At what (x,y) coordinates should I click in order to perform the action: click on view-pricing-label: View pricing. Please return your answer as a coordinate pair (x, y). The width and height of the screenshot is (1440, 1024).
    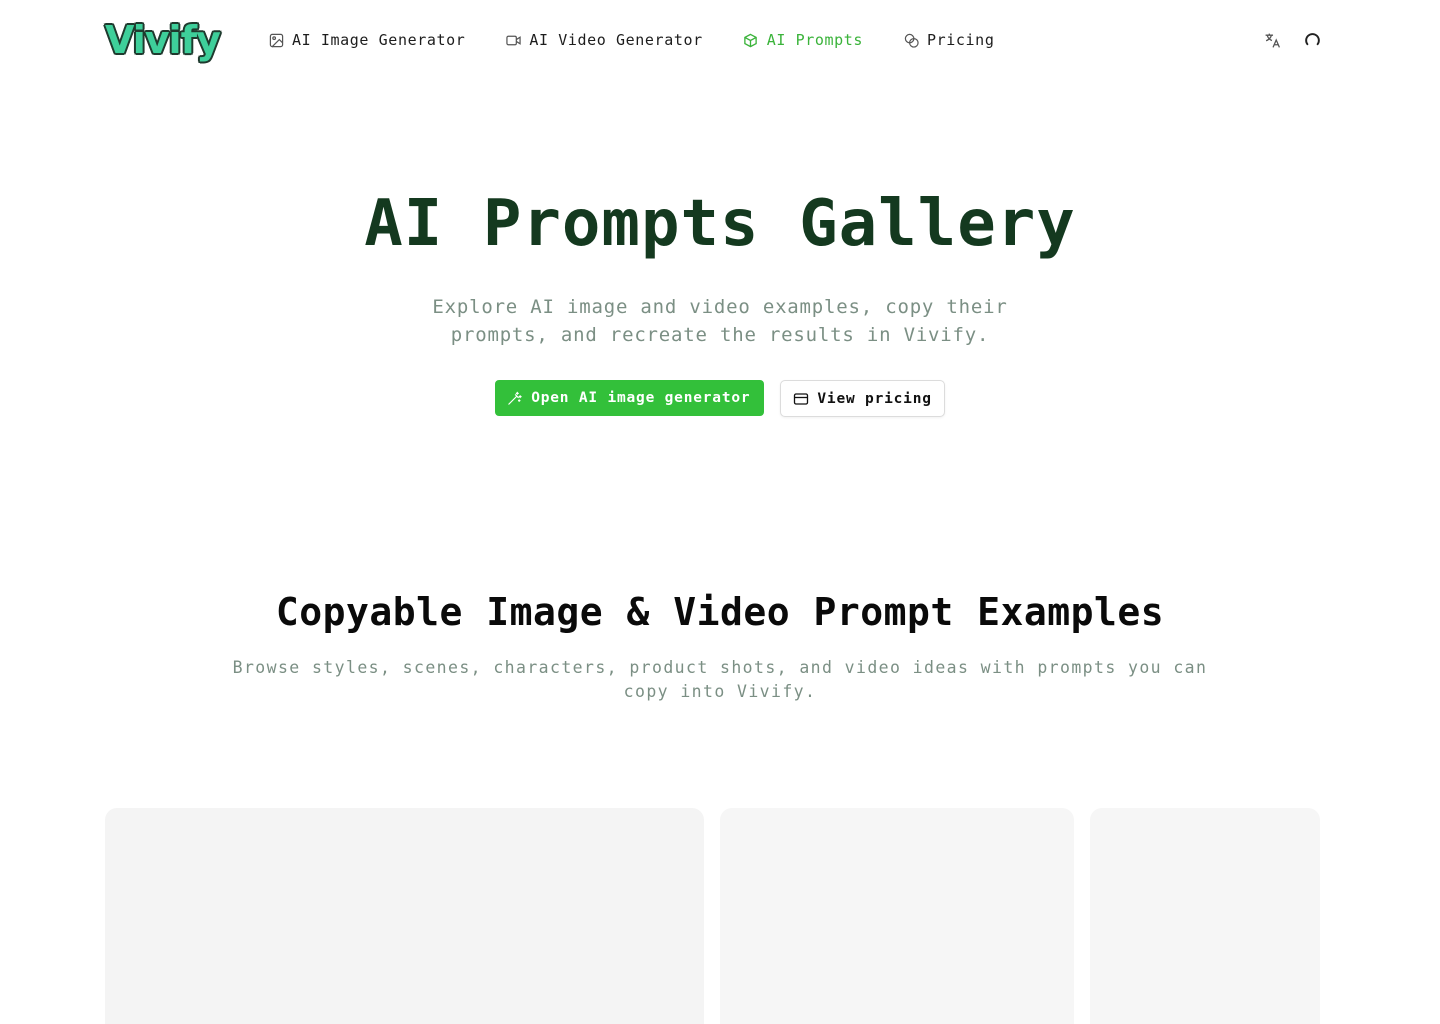
    Looking at the image, I should click on (874, 398).